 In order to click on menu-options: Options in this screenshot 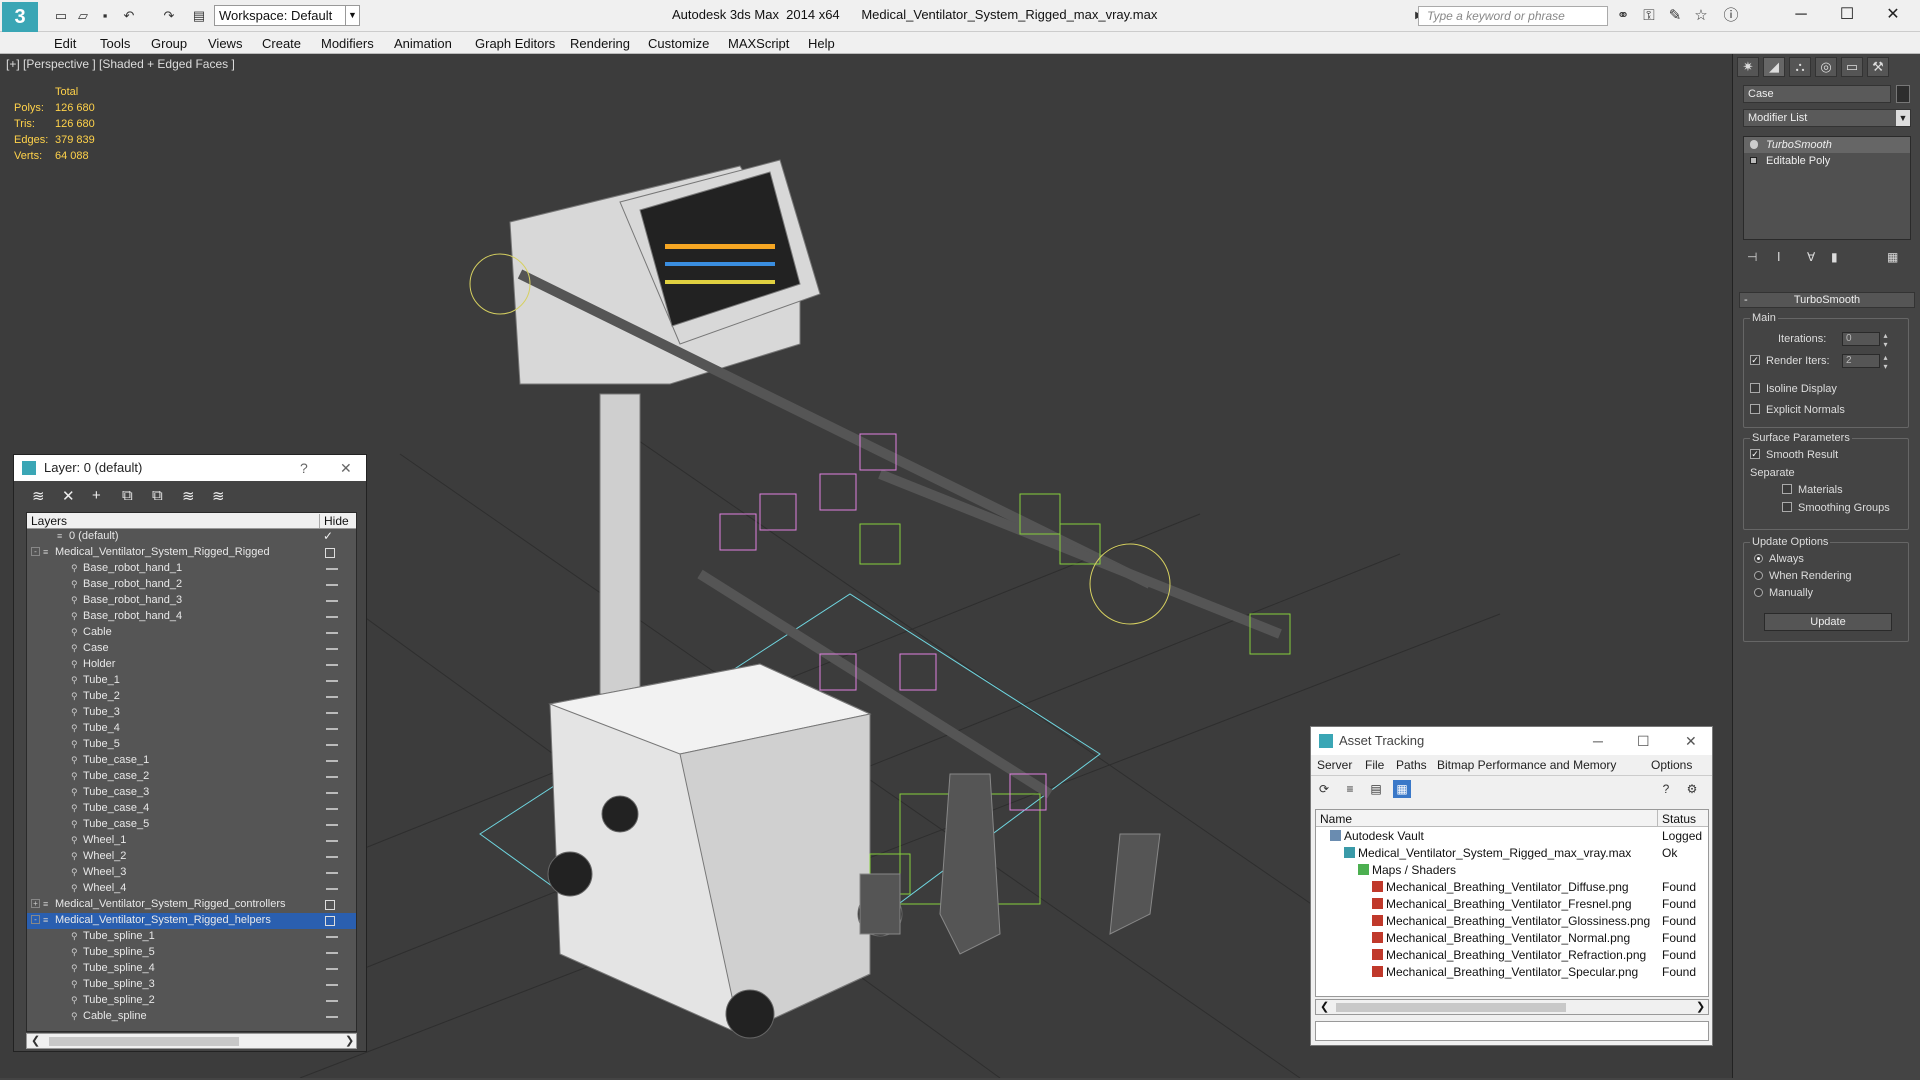, I will do `click(1671, 765)`.